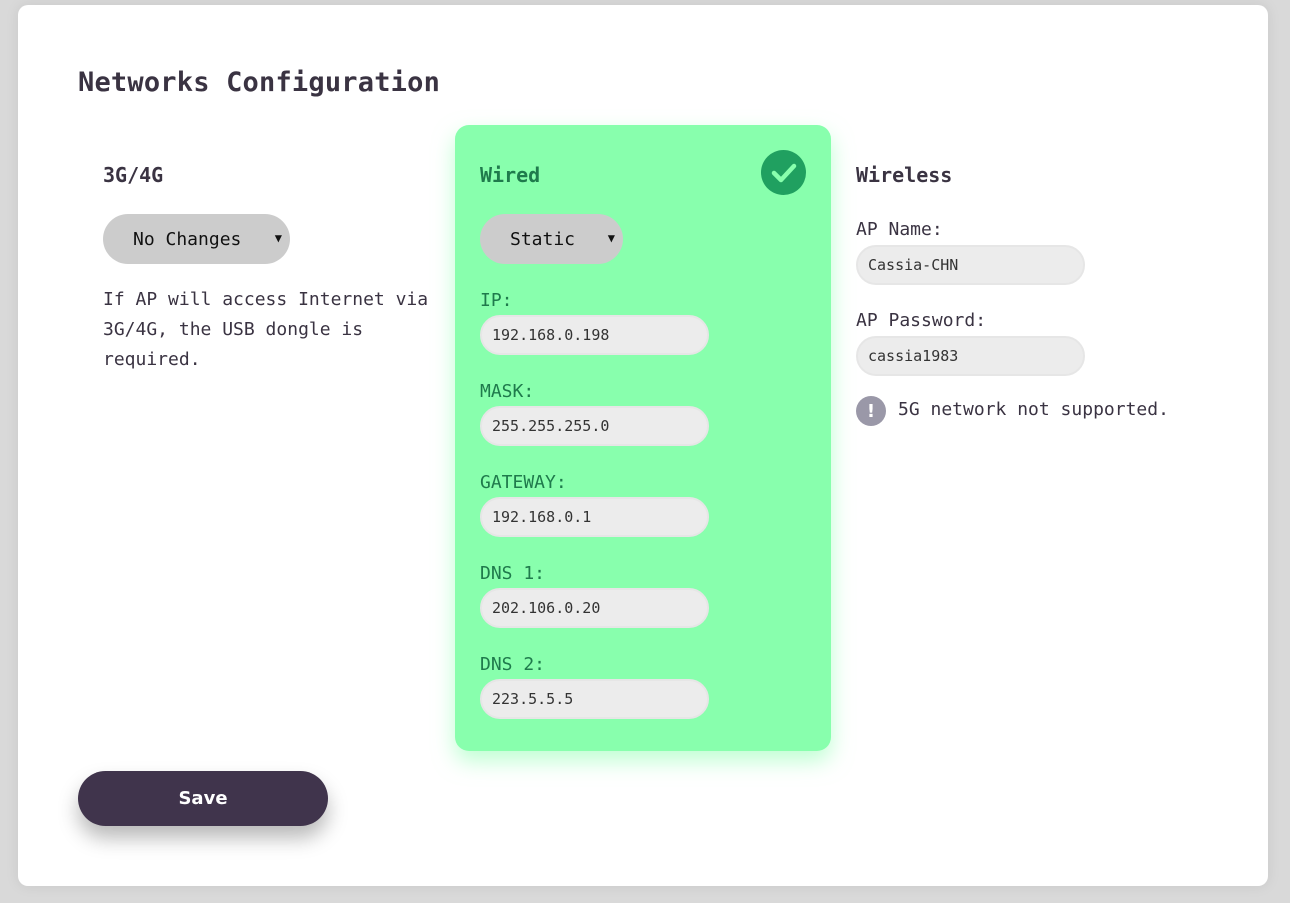 The height and width of the screenshot is (903, 1290). I want to click on exclamation-circle-icon: !, so click(871, 411).